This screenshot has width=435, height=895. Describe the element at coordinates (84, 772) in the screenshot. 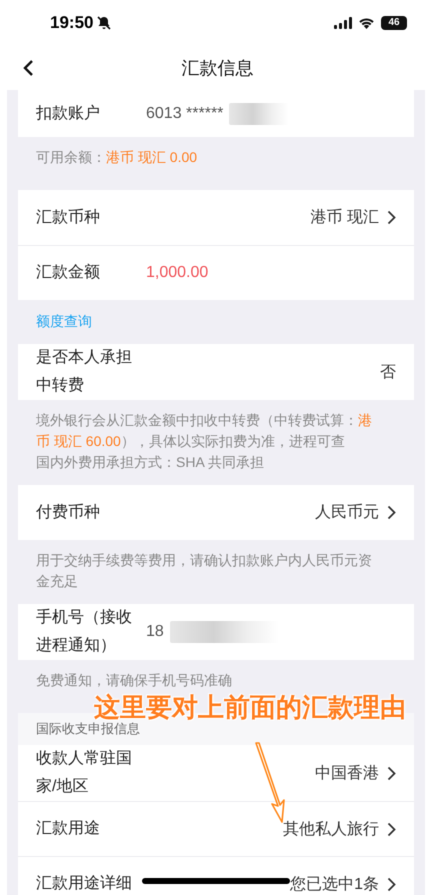

I see `field-label: 收款人常驻国家/地区` at that location.